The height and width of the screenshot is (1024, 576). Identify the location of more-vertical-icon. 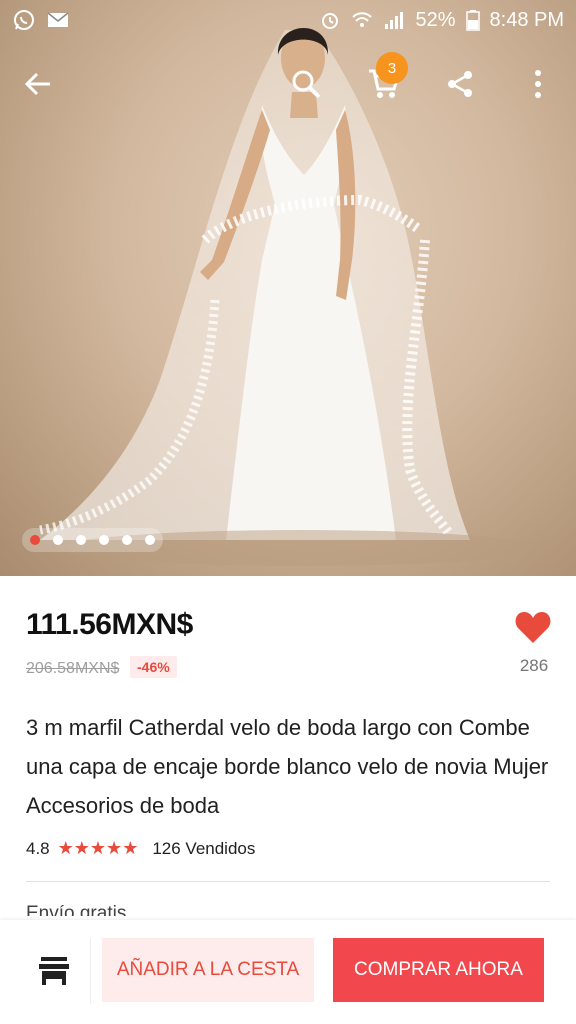
(538, 84).